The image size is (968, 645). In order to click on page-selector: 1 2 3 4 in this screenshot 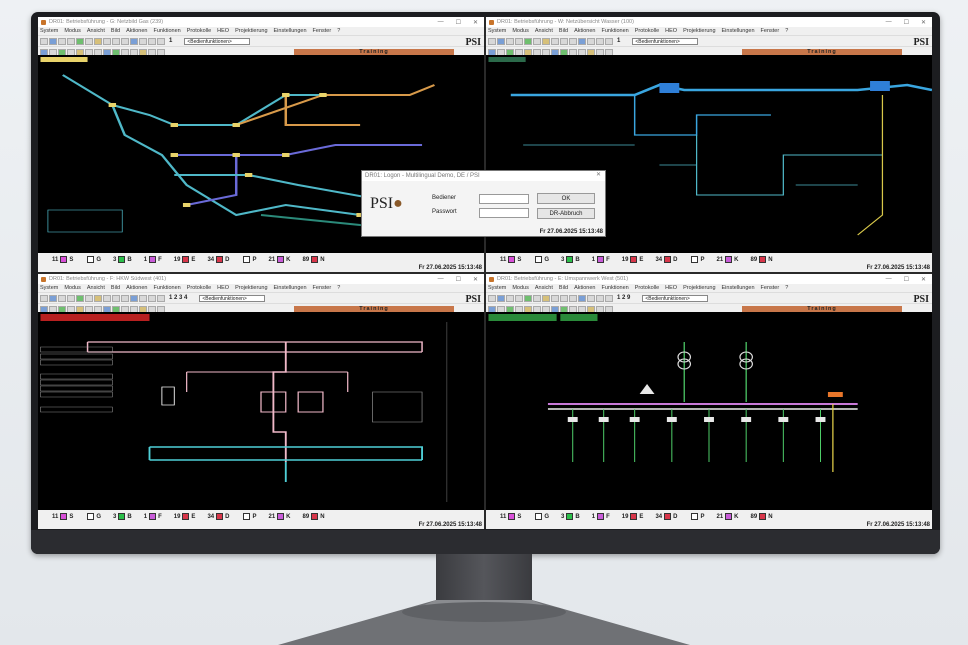, I will do `click(178, 298)`.